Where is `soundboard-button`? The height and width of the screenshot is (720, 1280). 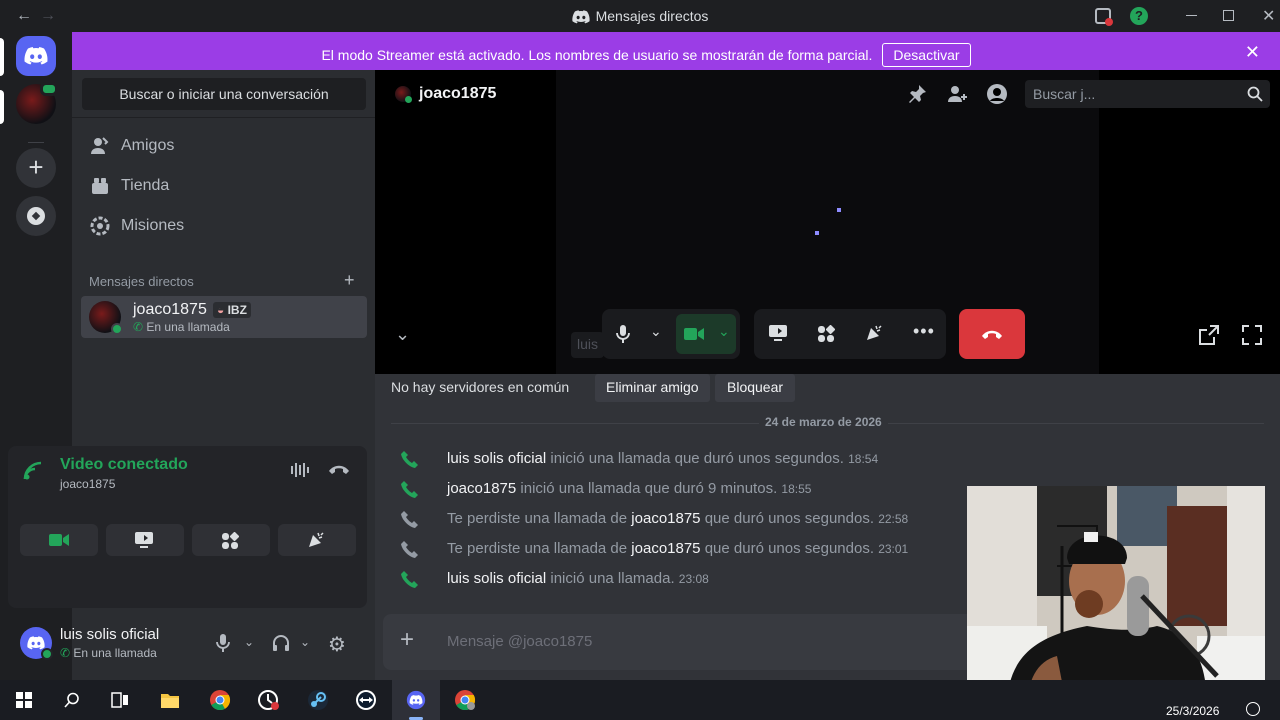 soundboard-button is located at coordinates (317, 540).